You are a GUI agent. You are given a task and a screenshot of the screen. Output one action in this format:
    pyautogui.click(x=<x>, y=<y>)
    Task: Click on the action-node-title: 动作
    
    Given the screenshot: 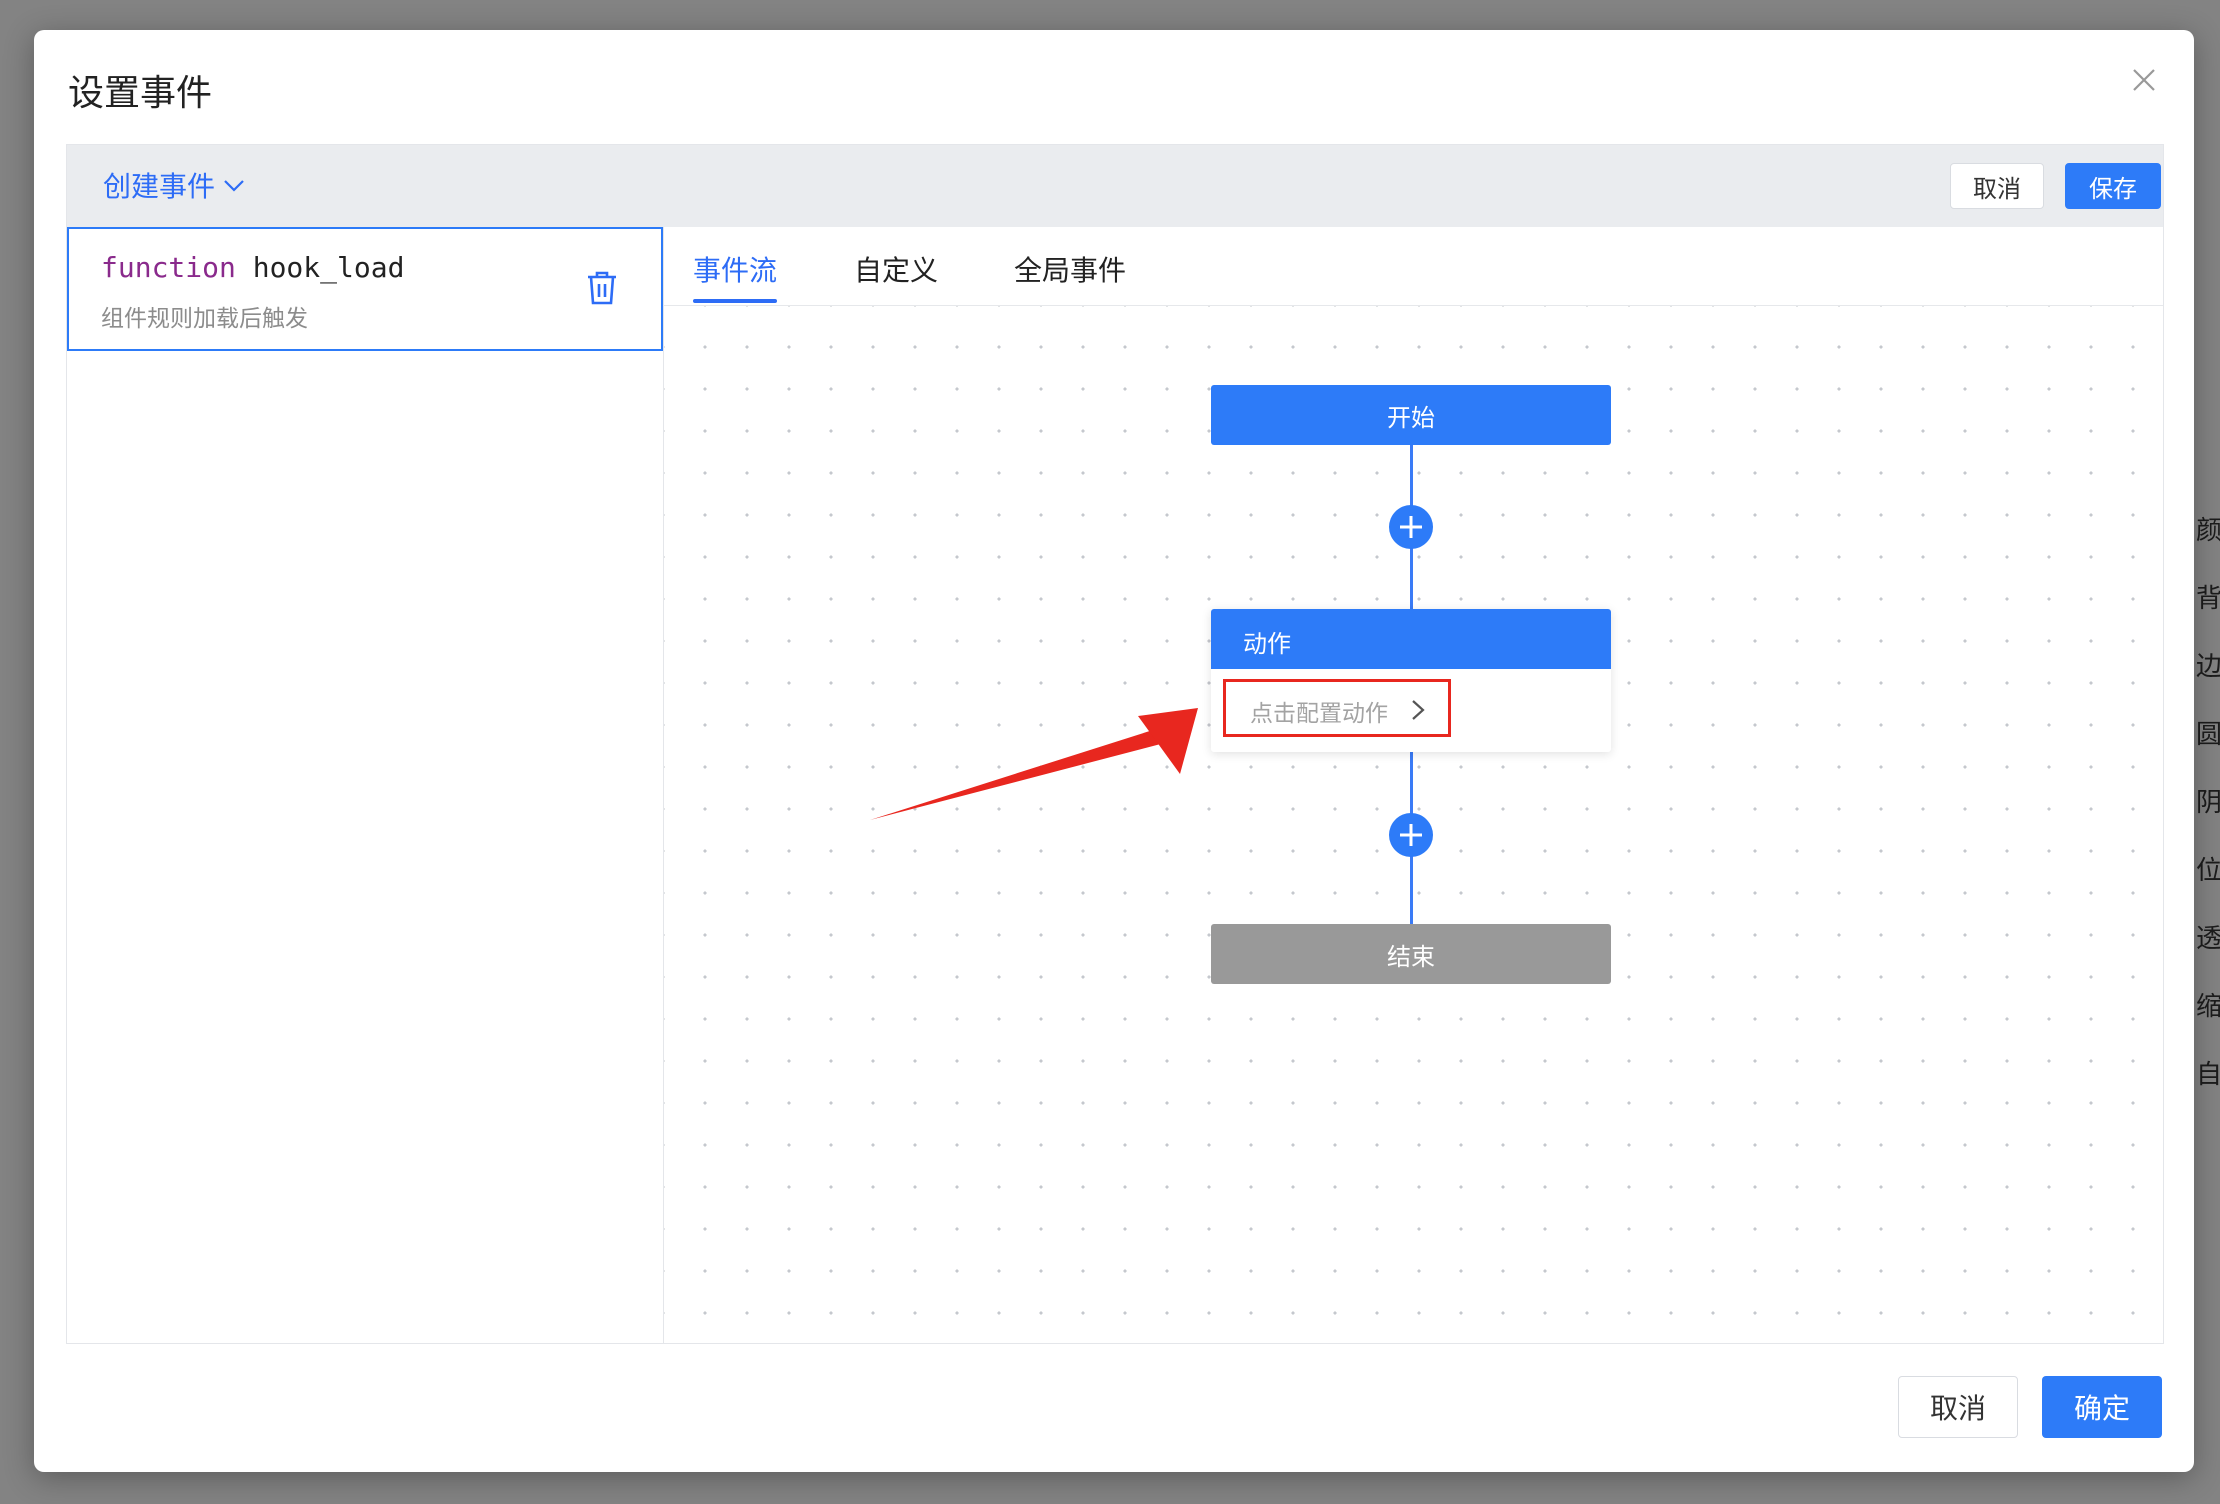 What is the action you would take?
    pyautogui.click(x=1267, y=644)
    